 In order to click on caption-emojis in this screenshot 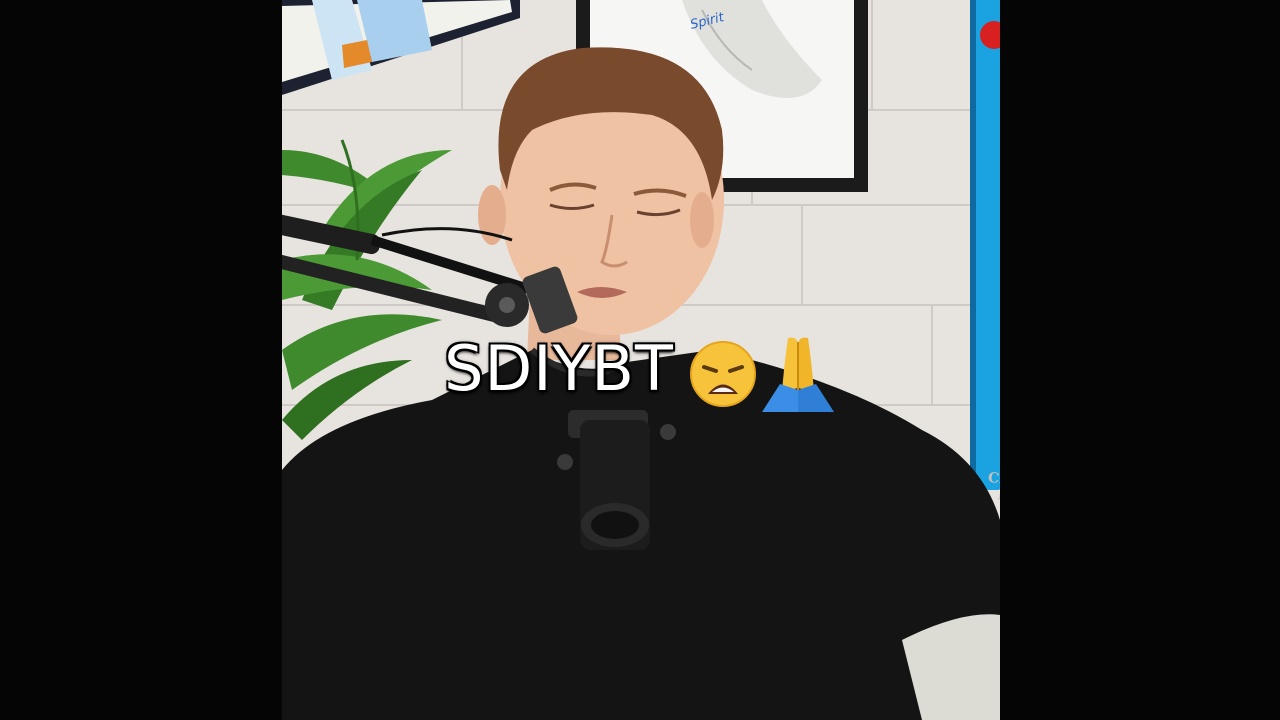, I will do `click(763, 373)`.